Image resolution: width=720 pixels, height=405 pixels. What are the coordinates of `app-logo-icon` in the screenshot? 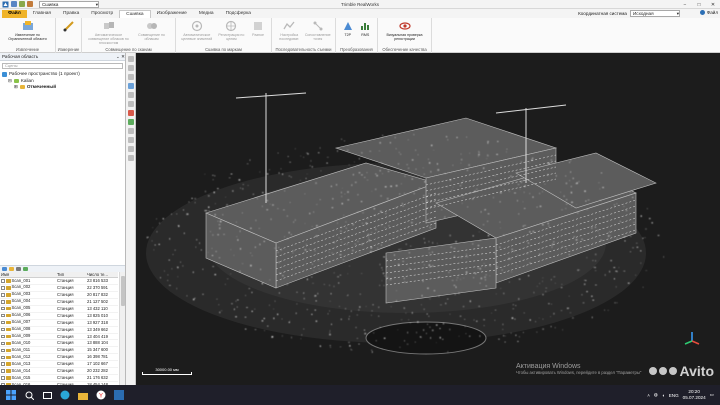 It's located at (5, 4).